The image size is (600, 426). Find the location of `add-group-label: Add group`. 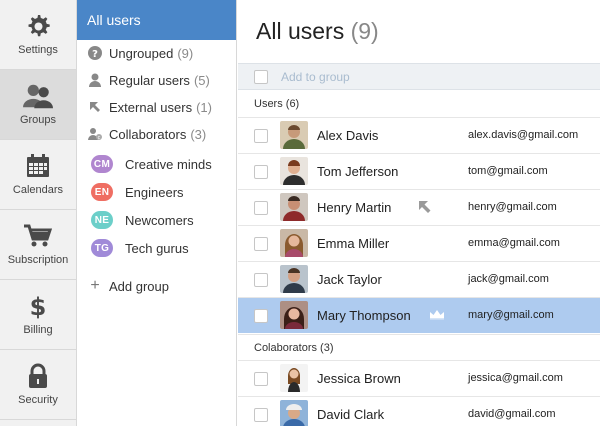

add-group-label: Add group is located at coordinates (139, 286).